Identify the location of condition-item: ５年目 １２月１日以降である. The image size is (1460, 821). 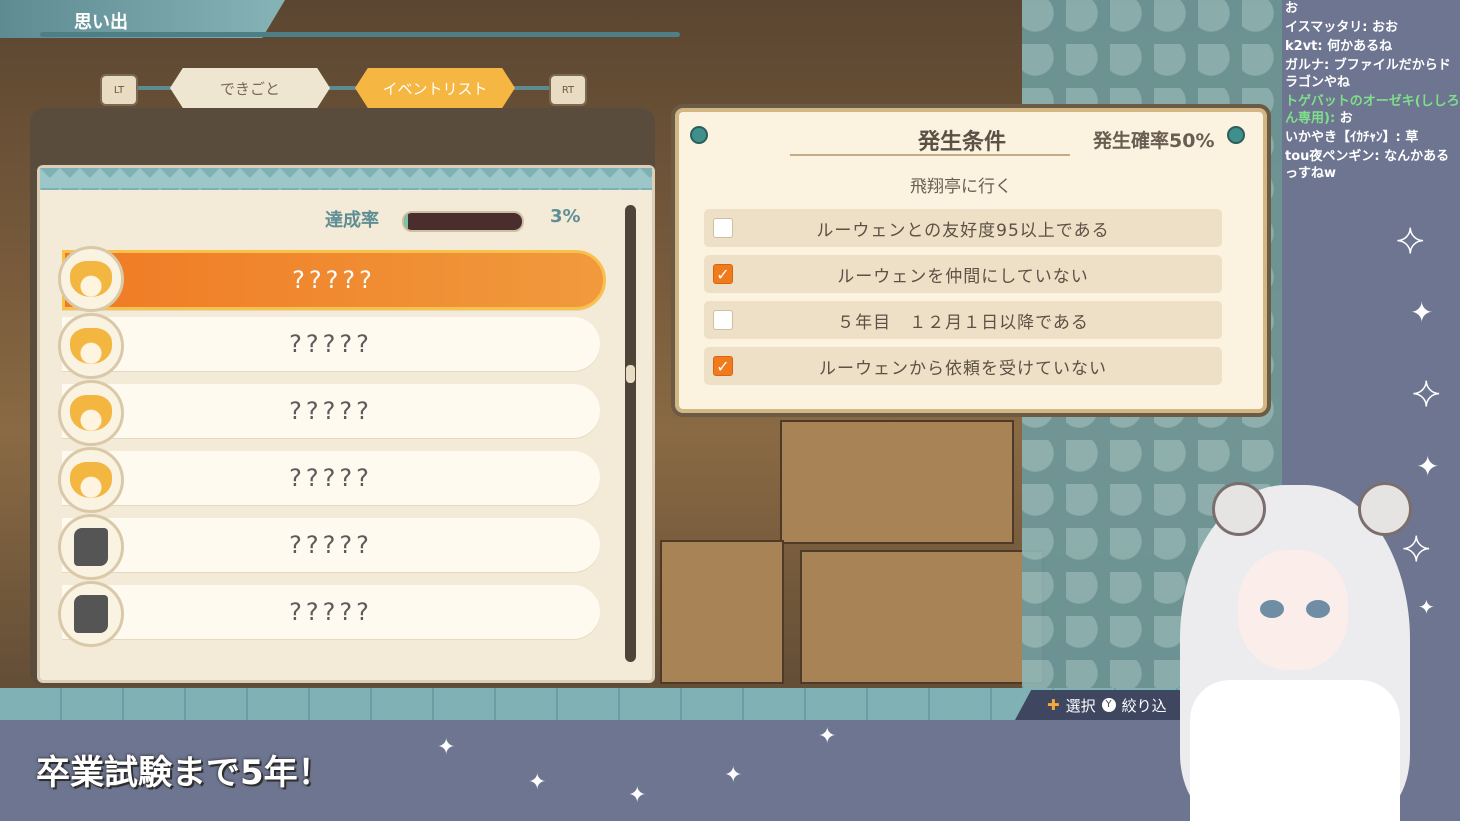
(963, 320).